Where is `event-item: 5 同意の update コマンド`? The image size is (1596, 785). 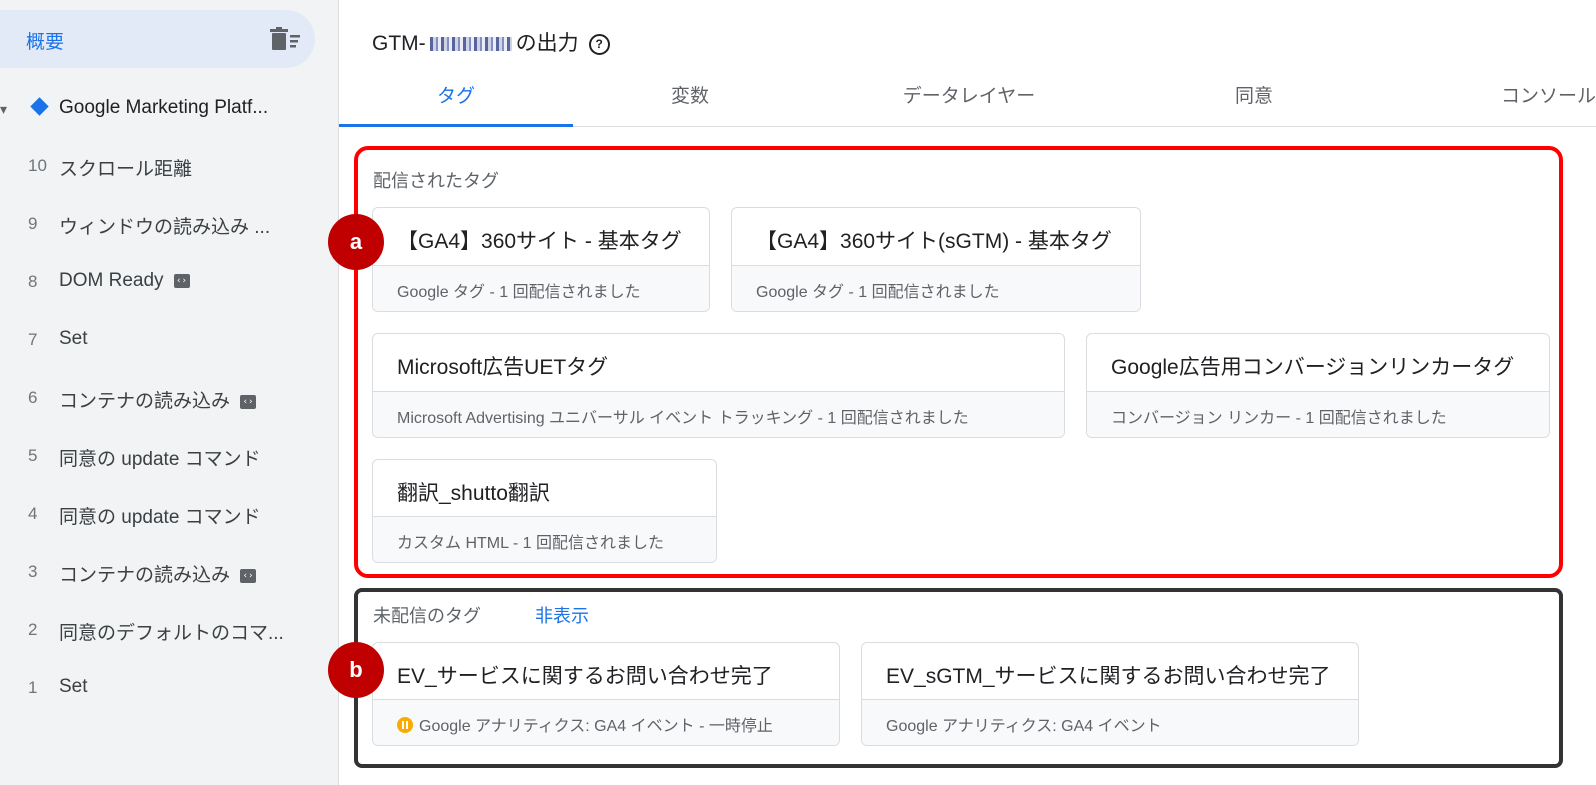
event-item: 5 同意の update コマンド is located at coordinates (169, 457).